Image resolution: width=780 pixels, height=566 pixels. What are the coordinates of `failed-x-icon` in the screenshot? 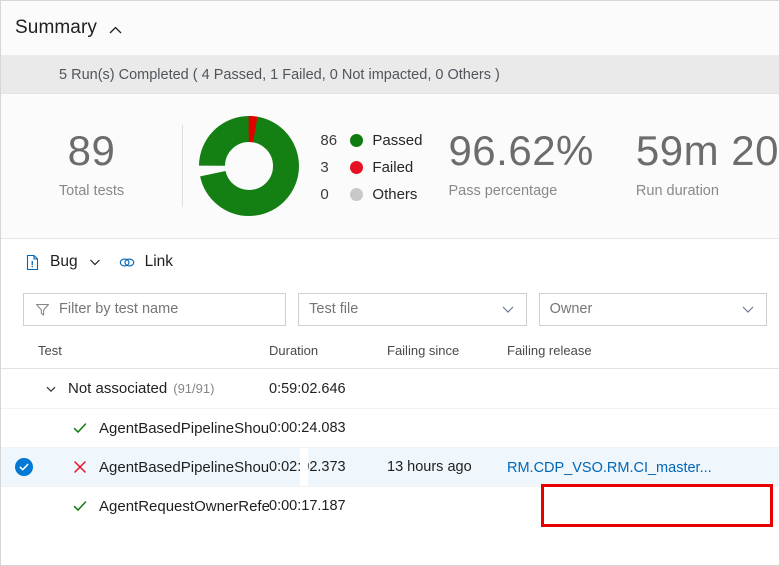 It's located at (80, 467).